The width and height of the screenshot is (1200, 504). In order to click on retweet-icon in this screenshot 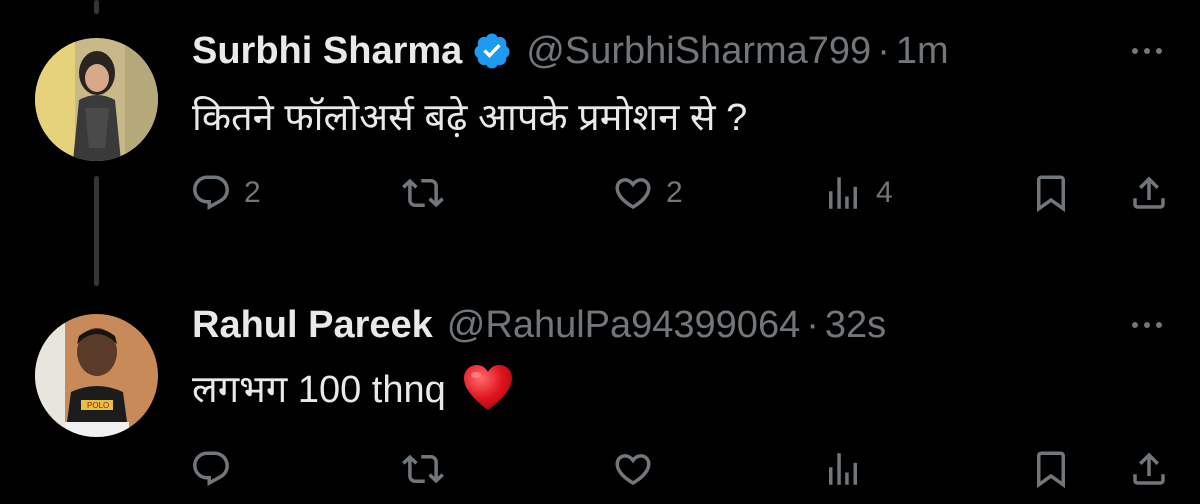, I will do `click(423, 469)`.